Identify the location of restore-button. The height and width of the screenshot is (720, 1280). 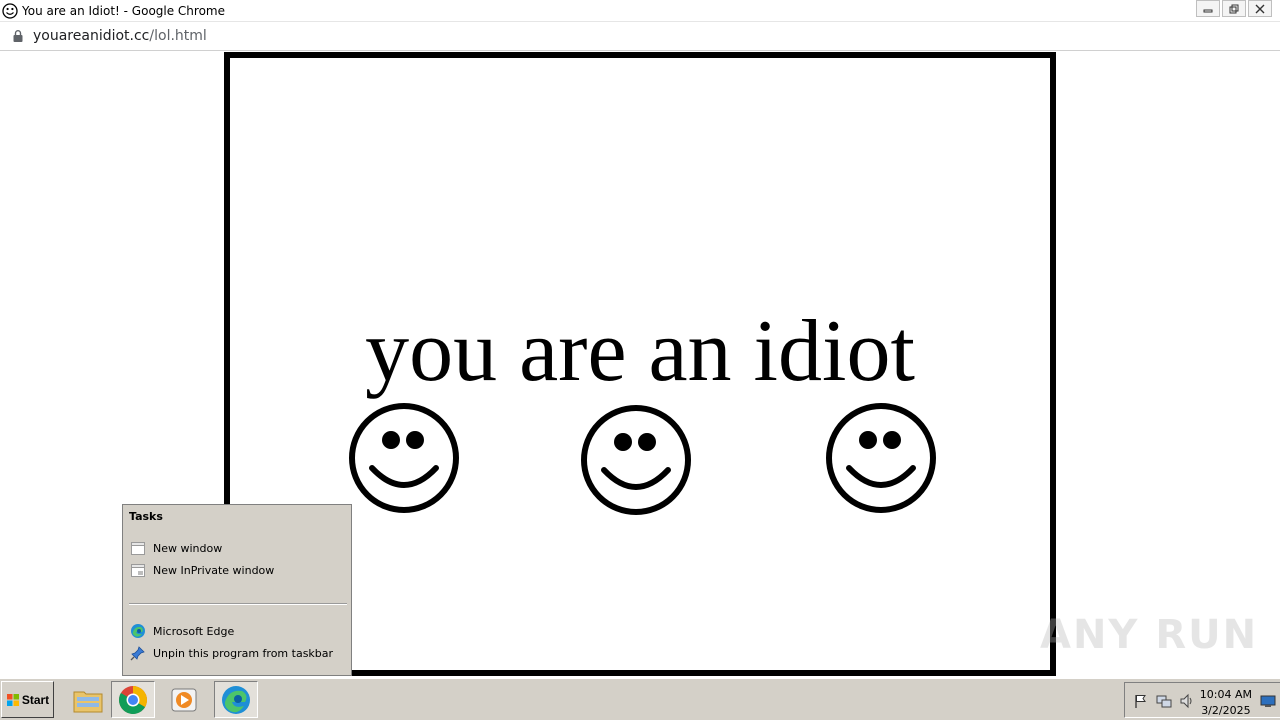
(1234, 8).